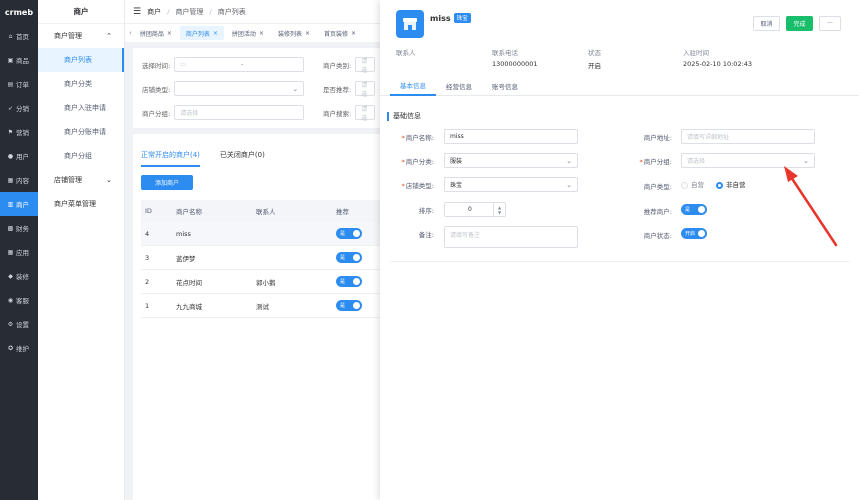 This screenshot has height=500, width=859. What do you see at coordinates (505, 53) in the screenshot?
I see `meta-label-phone: 联系电话` at bounding box center [505, 53].